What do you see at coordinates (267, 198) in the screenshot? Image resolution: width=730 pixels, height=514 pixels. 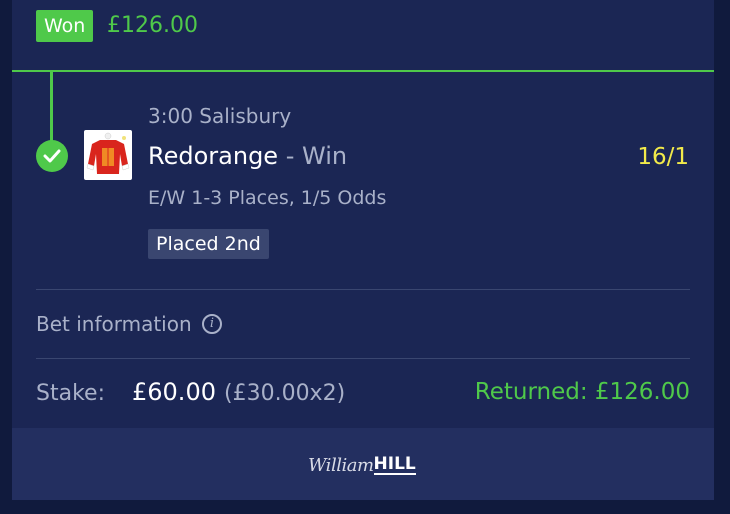 I see `each-way-terms: E/W 1-3 Places, 1/5 Odds` at bounding box center [267, 198].